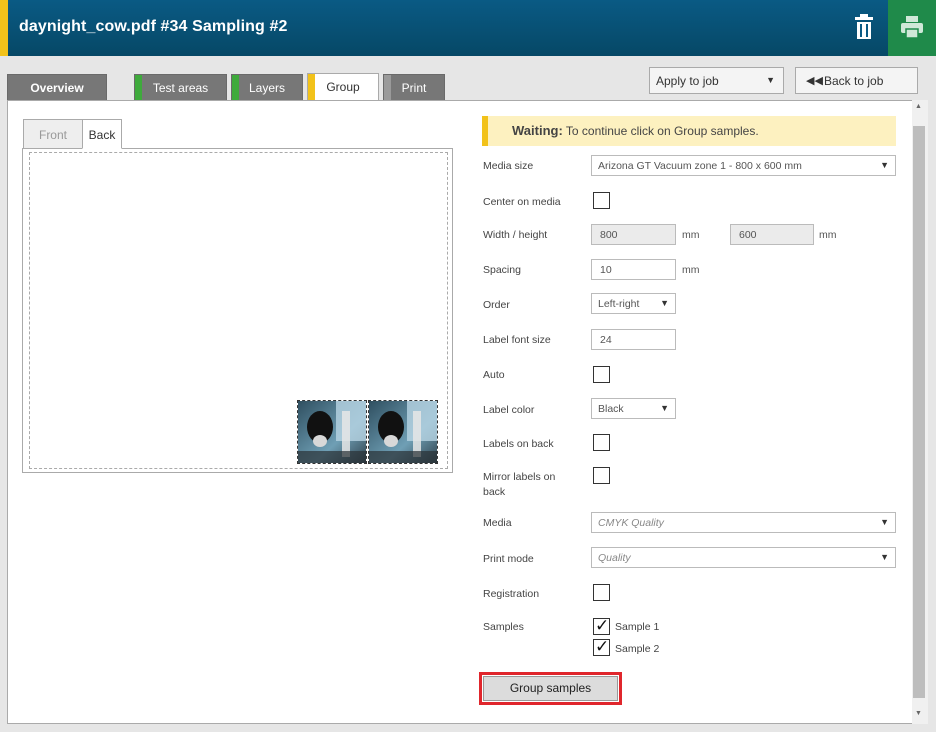 This screenshot has height=732, width=936. Describe the element at coordinates (601, 475) in the screenshot. I see `mirror-labels-checkbox` at that location.